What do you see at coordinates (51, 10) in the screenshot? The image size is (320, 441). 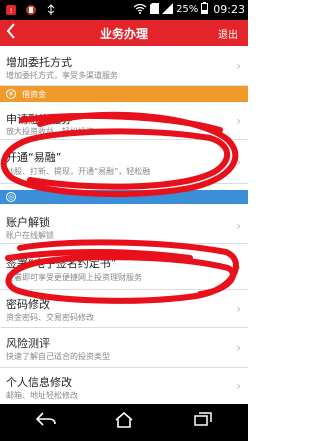 I see `usb-icon` at bounding box center [51, 10].